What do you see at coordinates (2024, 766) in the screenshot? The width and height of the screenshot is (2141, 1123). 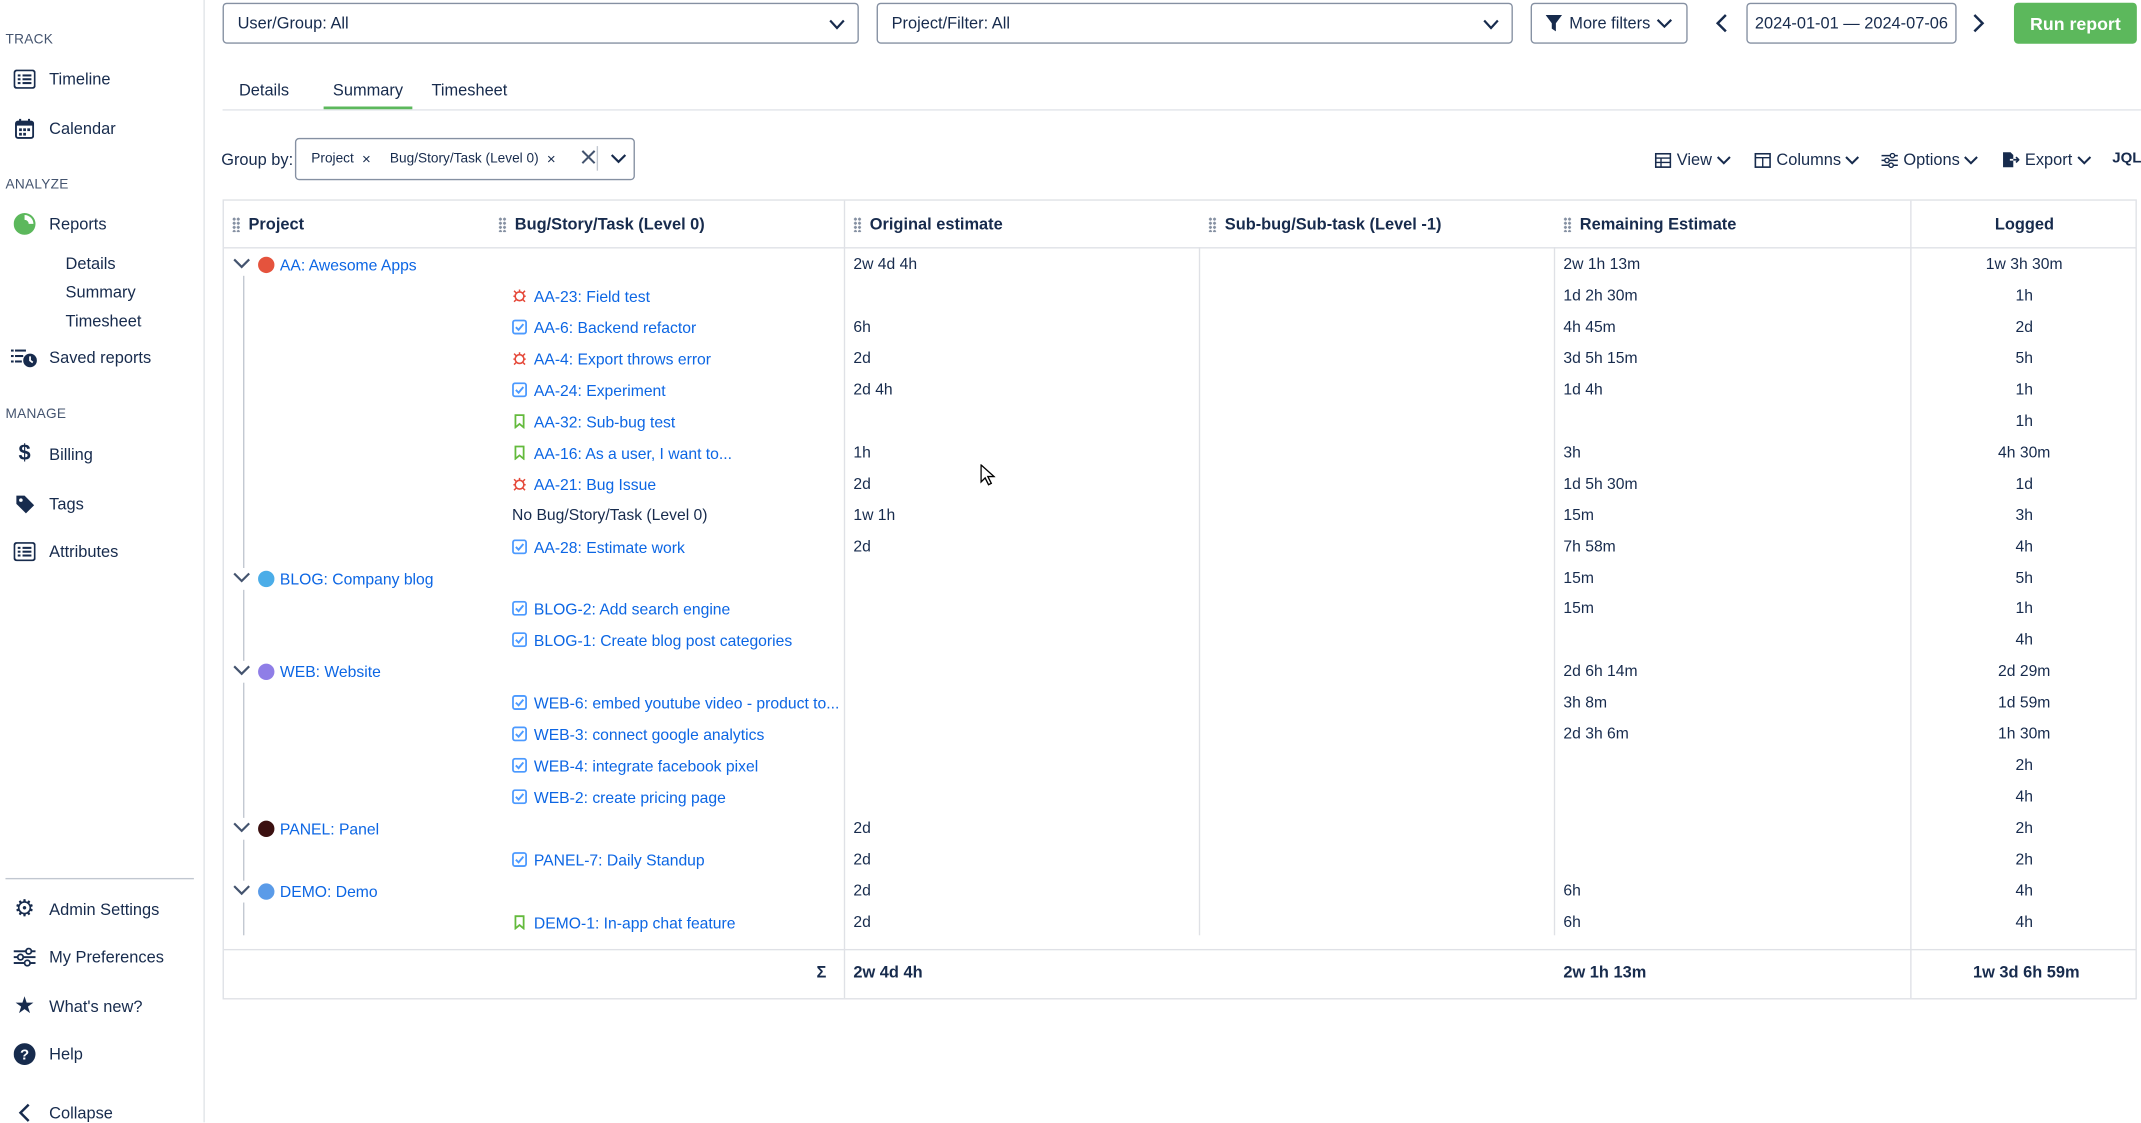 I see `logged-cell: 2h` at bounding box center [2024, 766].